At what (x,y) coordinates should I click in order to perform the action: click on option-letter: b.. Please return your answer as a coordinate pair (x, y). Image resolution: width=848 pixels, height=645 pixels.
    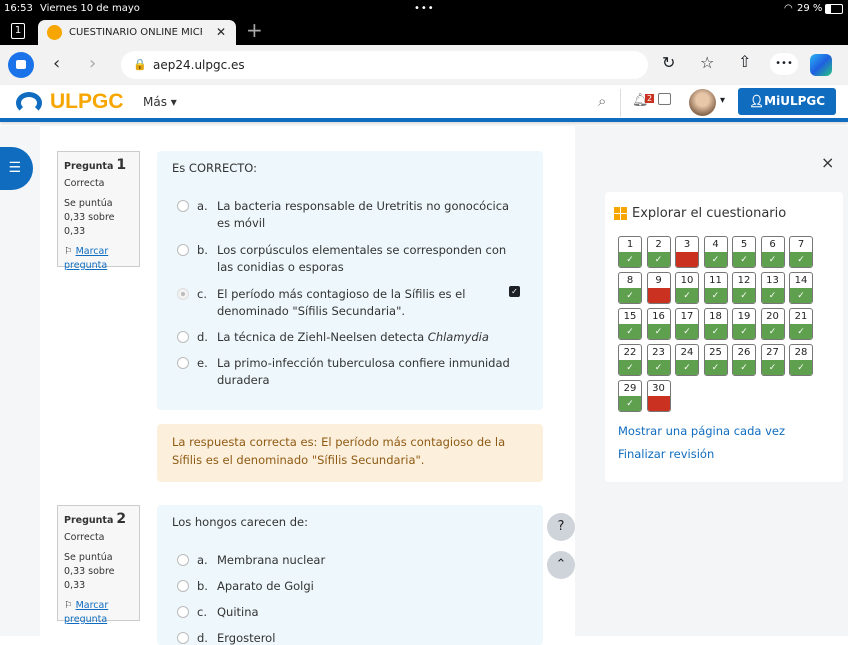
    Looking at the image, I should click on (202, 586).